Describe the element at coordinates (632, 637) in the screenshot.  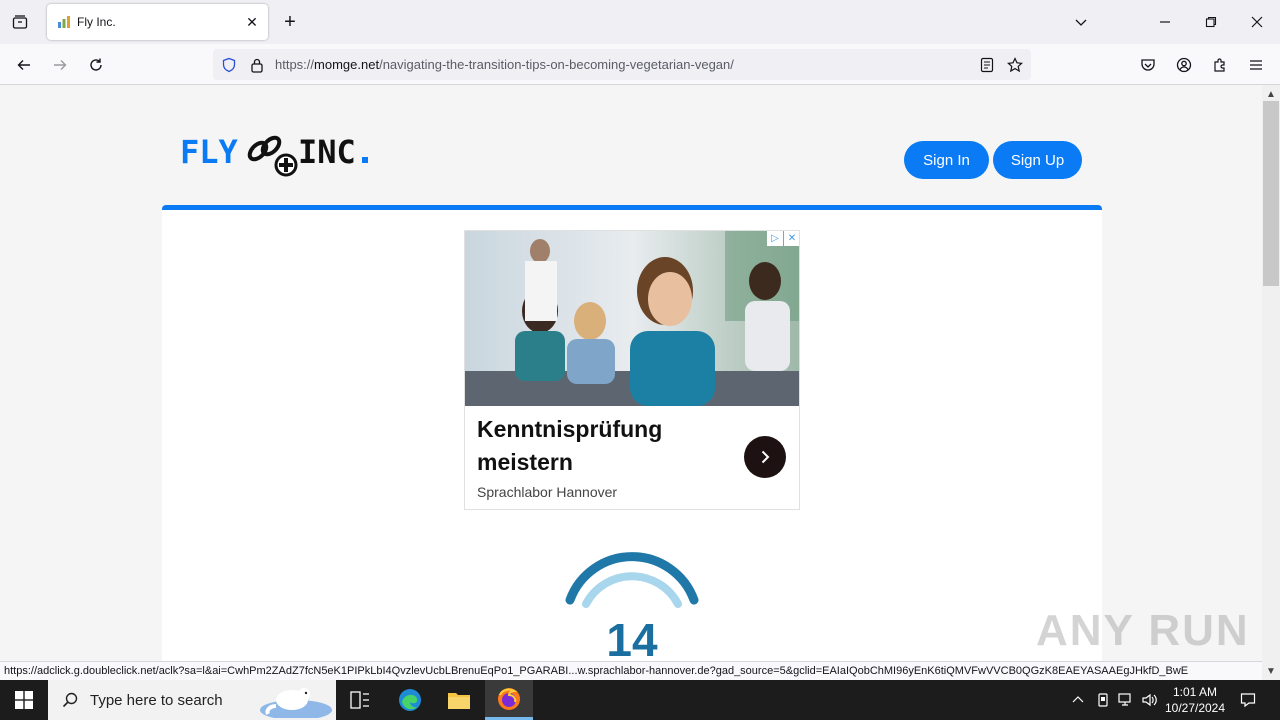
I see `countdown-value: 14` at that location.